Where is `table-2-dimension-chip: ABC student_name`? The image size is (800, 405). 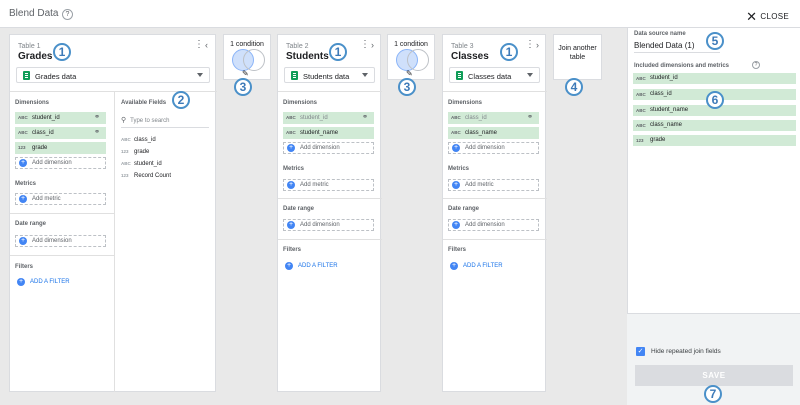
table-2-dimension-chip: ABC student_name is located at coordinates (328, 133).